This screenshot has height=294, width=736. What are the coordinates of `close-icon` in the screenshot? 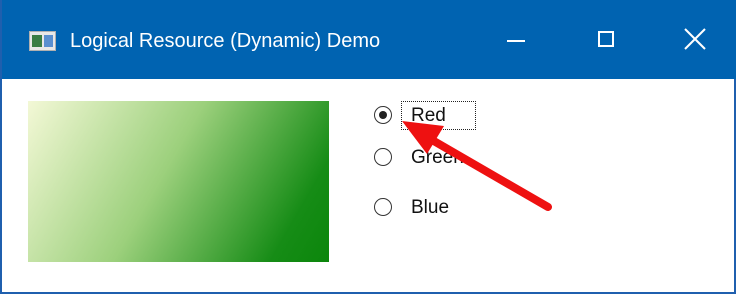 It's located at (695, 39).